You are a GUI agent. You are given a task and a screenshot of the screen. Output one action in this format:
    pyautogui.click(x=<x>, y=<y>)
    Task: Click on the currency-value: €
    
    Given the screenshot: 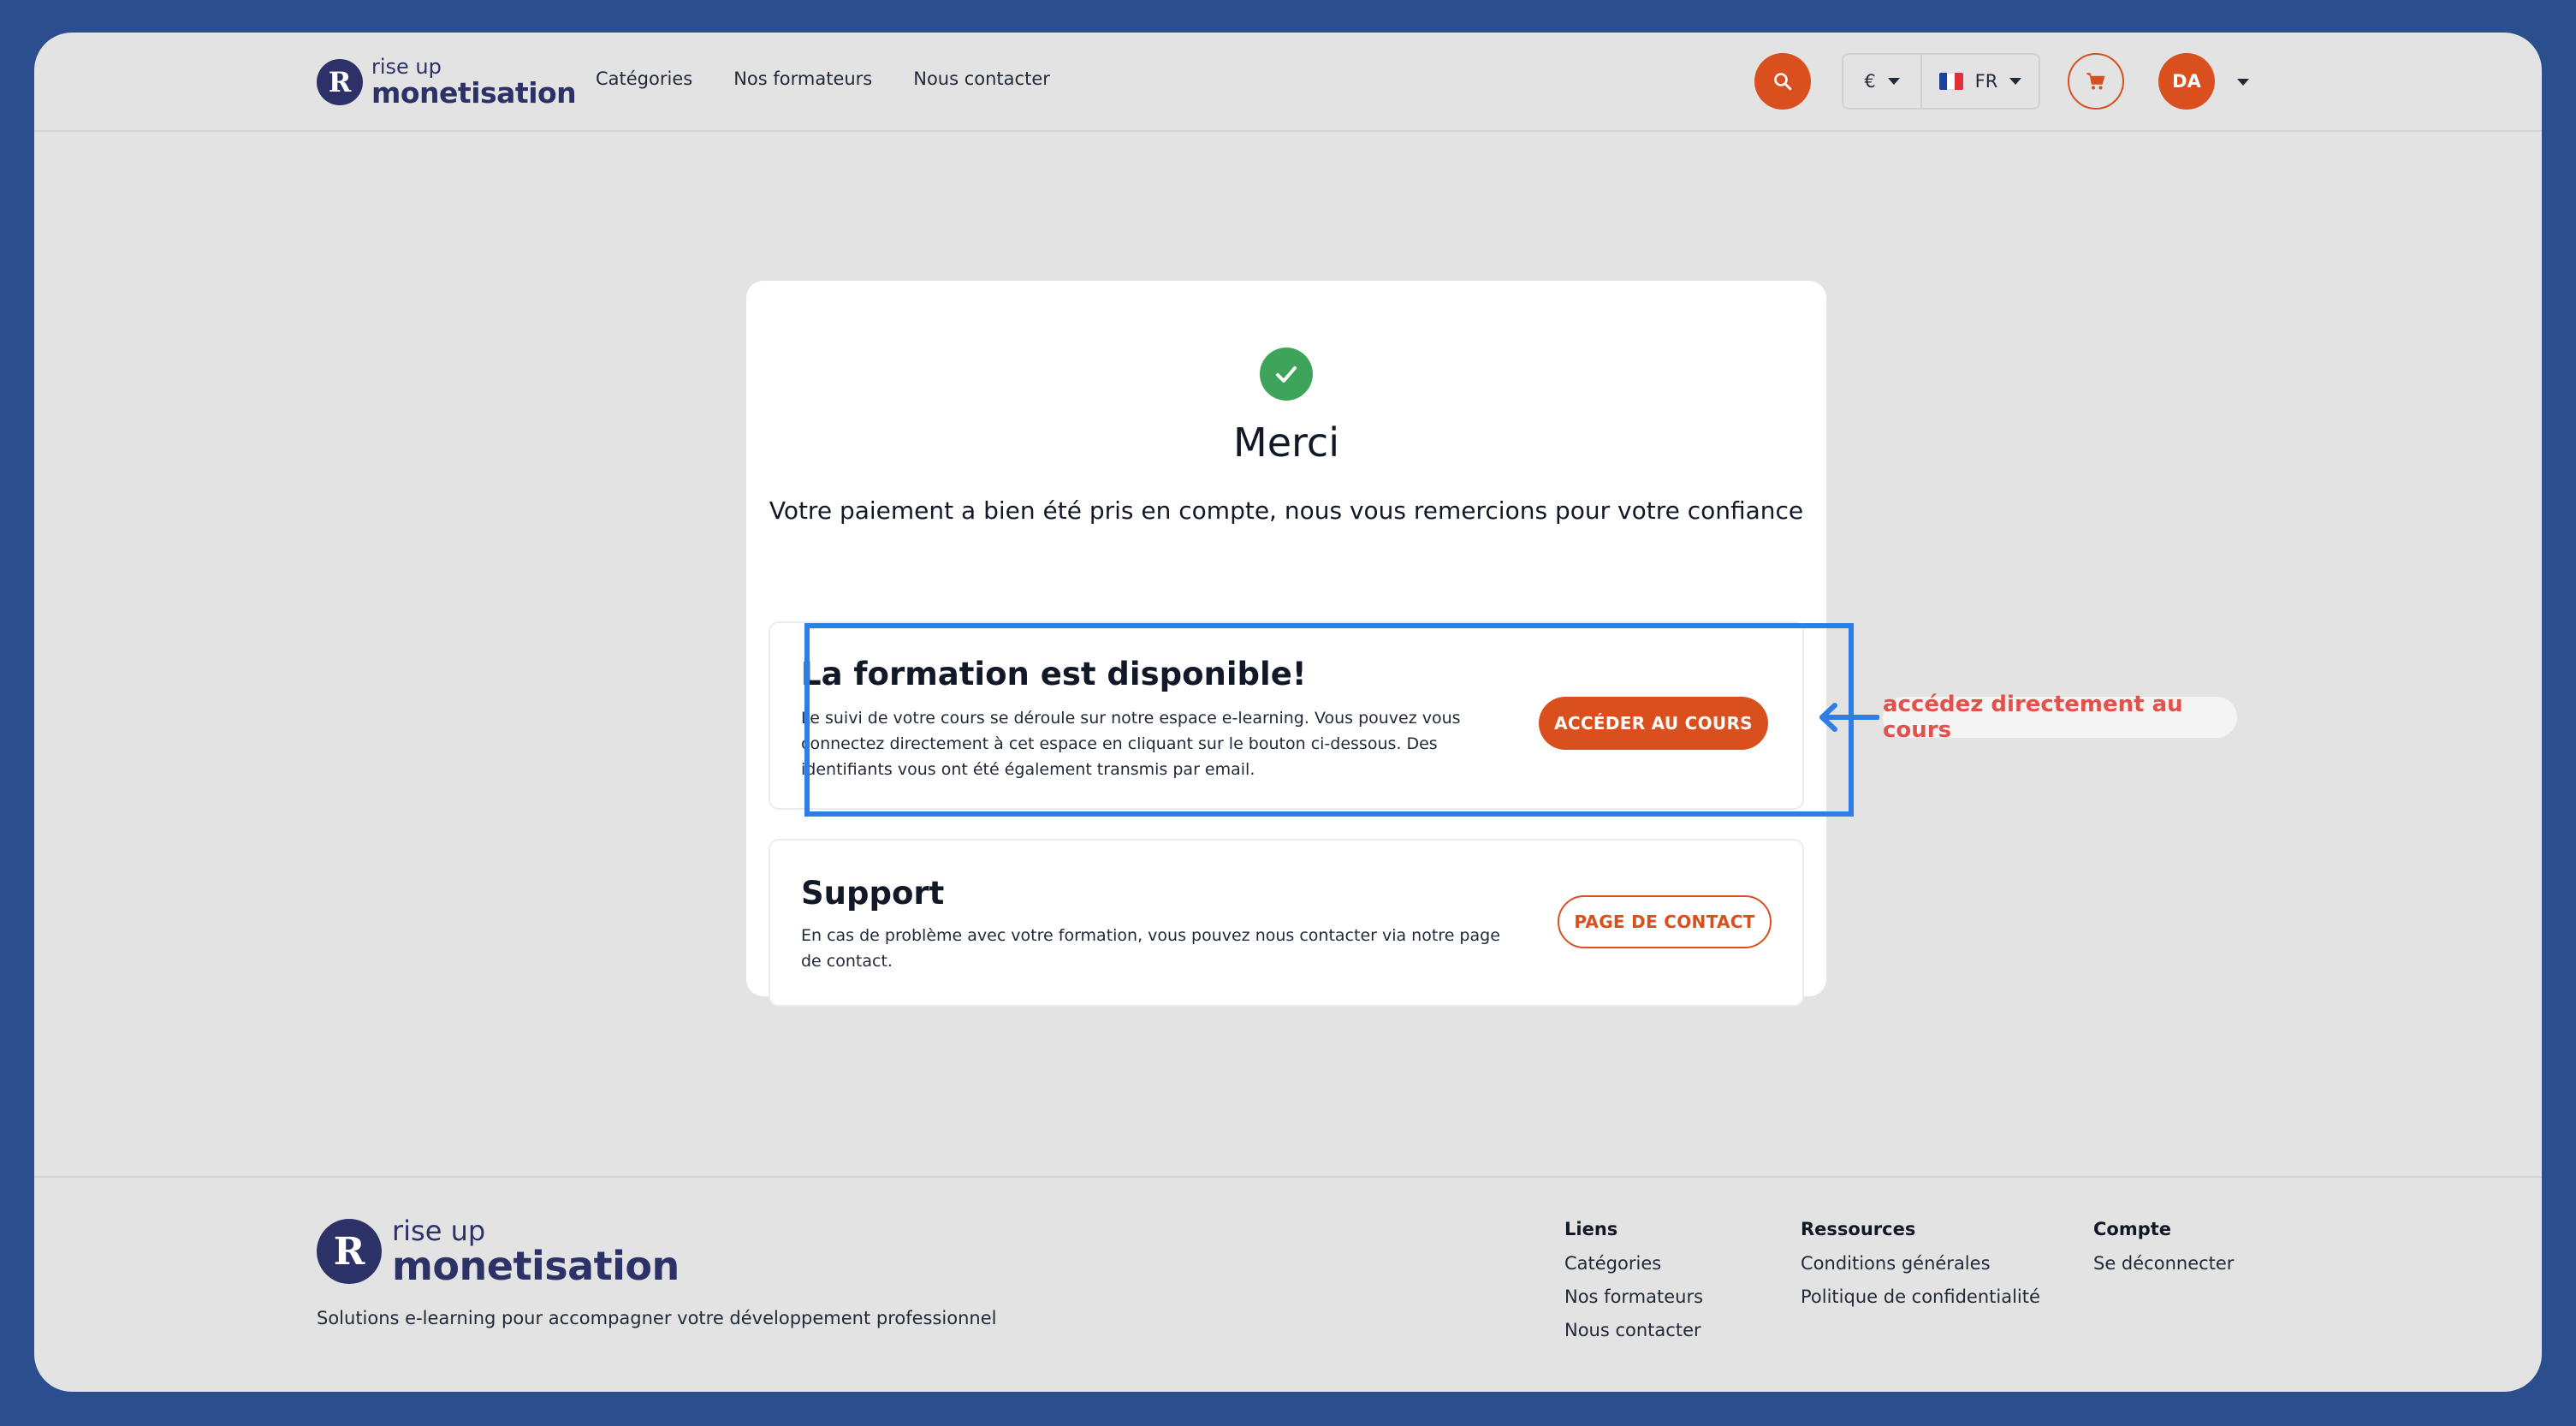 What is the action you would take?
    pyautogui.click(x=1870, y=81)
    